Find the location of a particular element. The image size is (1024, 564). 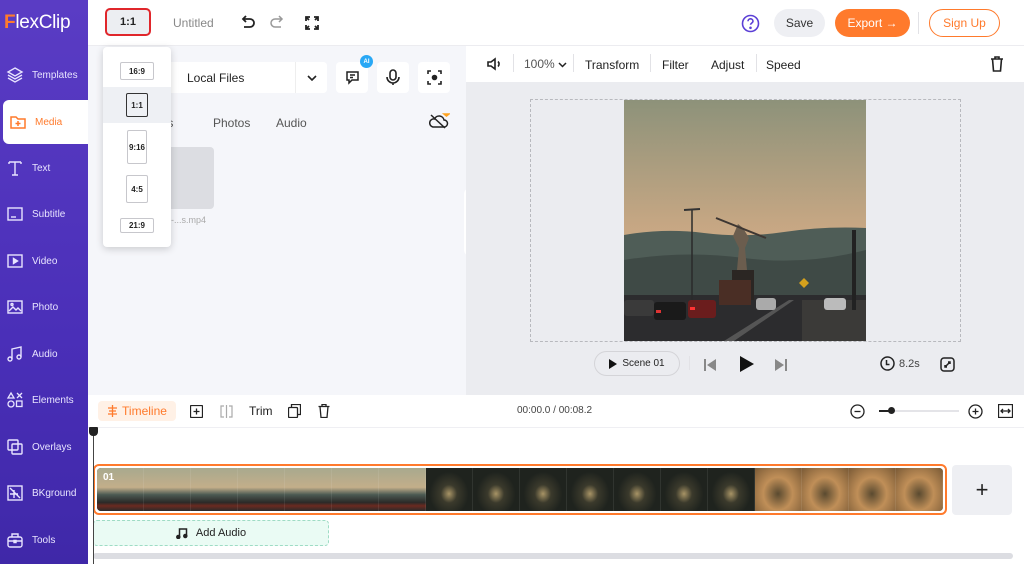

sidebar-item-tools: Tools is located at coordinates (44, 540).